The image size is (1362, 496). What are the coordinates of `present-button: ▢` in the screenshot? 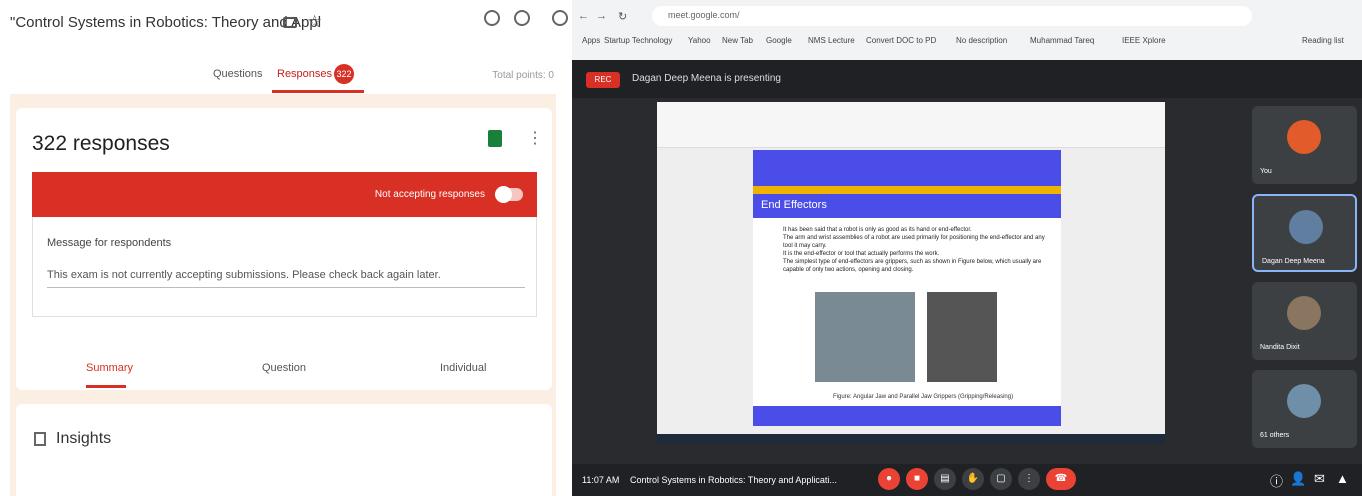 It's located at (1001, 479).